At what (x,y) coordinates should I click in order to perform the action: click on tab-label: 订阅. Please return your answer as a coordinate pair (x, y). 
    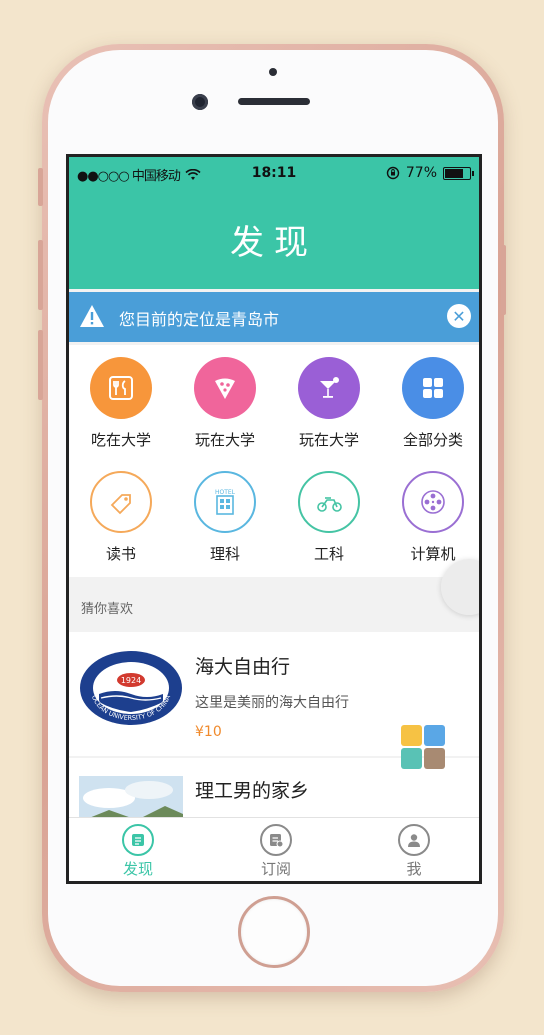
    Looking at the image, I should click on (275, 869).